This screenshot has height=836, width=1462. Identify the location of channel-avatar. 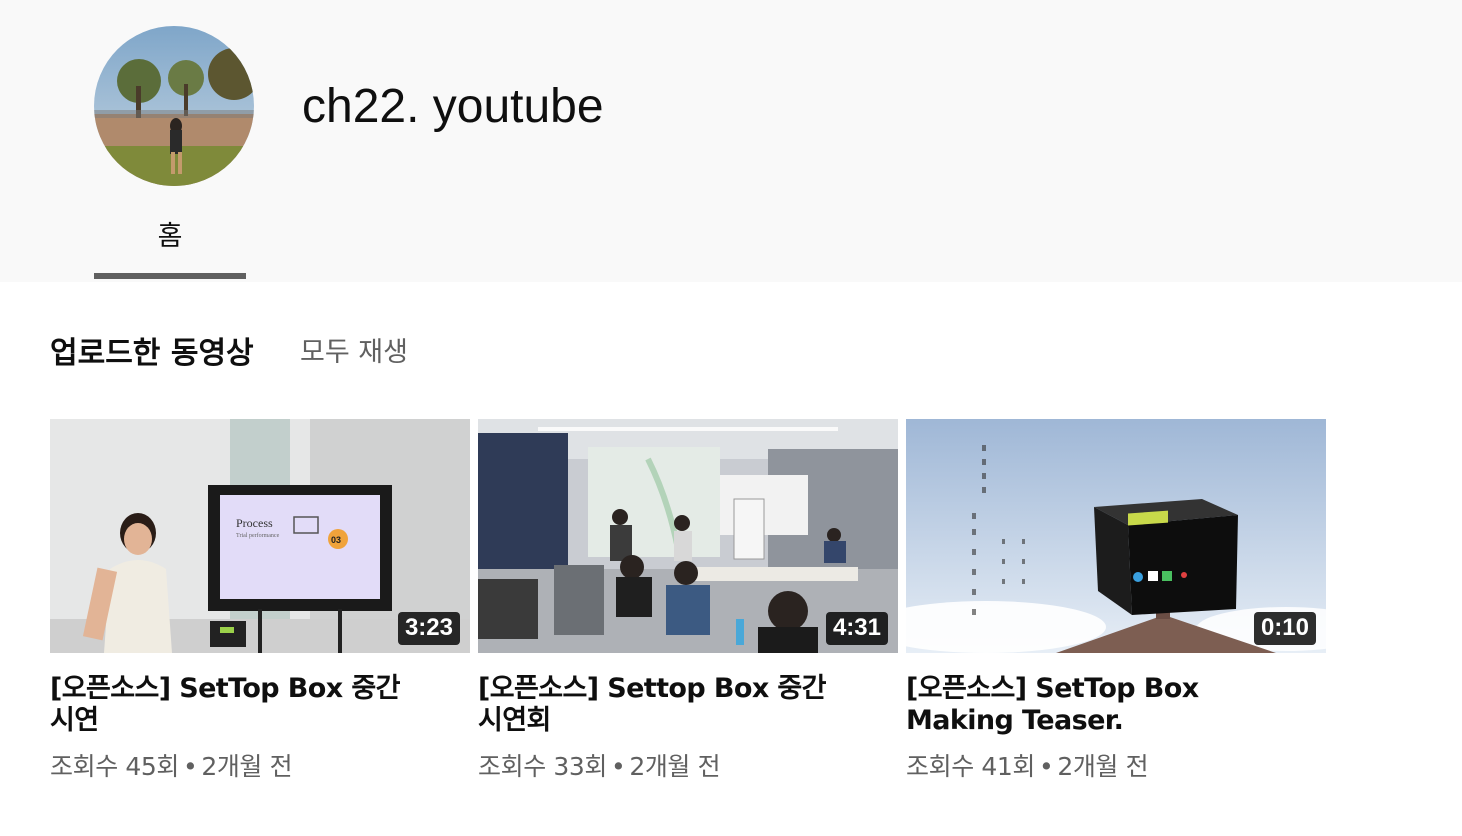
(174, 106).